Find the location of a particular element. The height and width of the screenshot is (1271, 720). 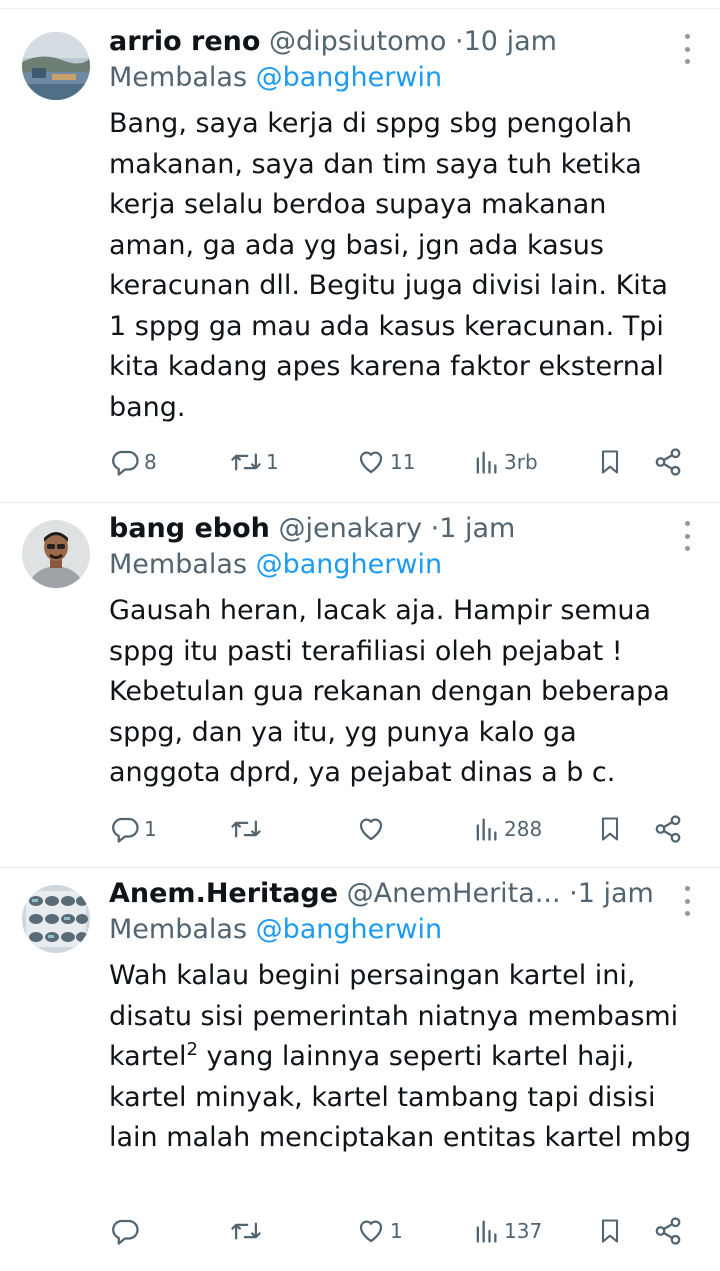

tweet-header: bang eboh @jenakary ·1 jam is located at coordinates (312, 528).